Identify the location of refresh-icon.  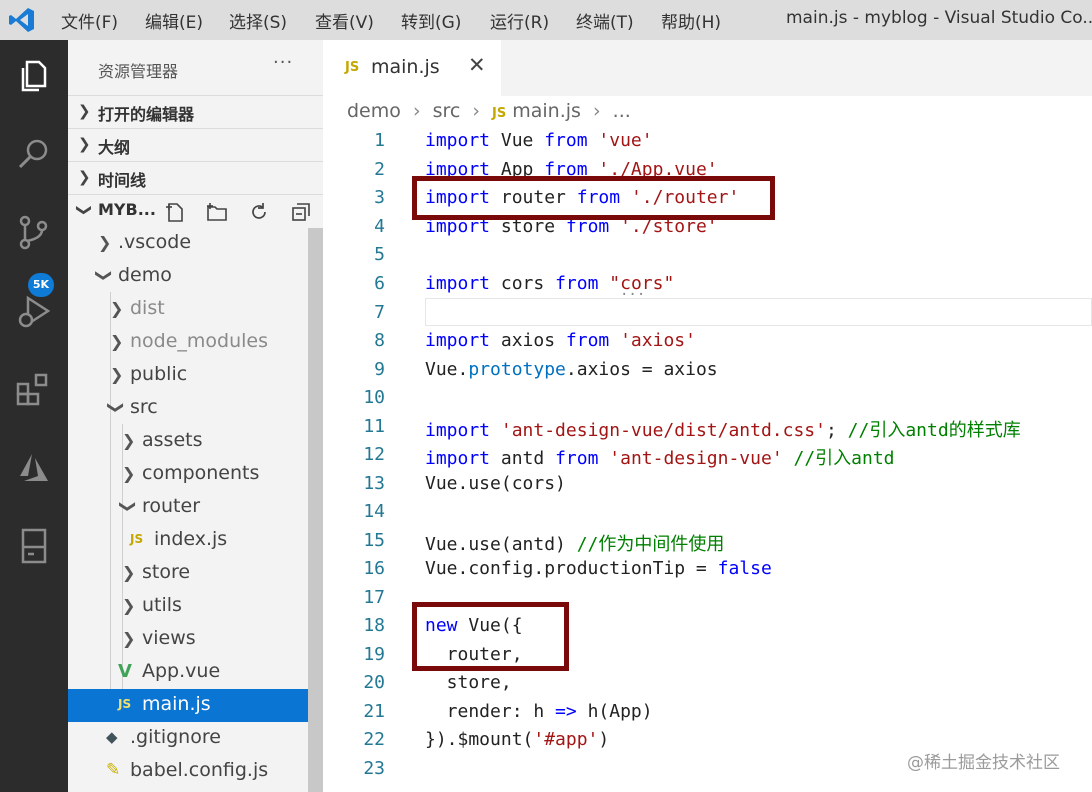
(259, 212).